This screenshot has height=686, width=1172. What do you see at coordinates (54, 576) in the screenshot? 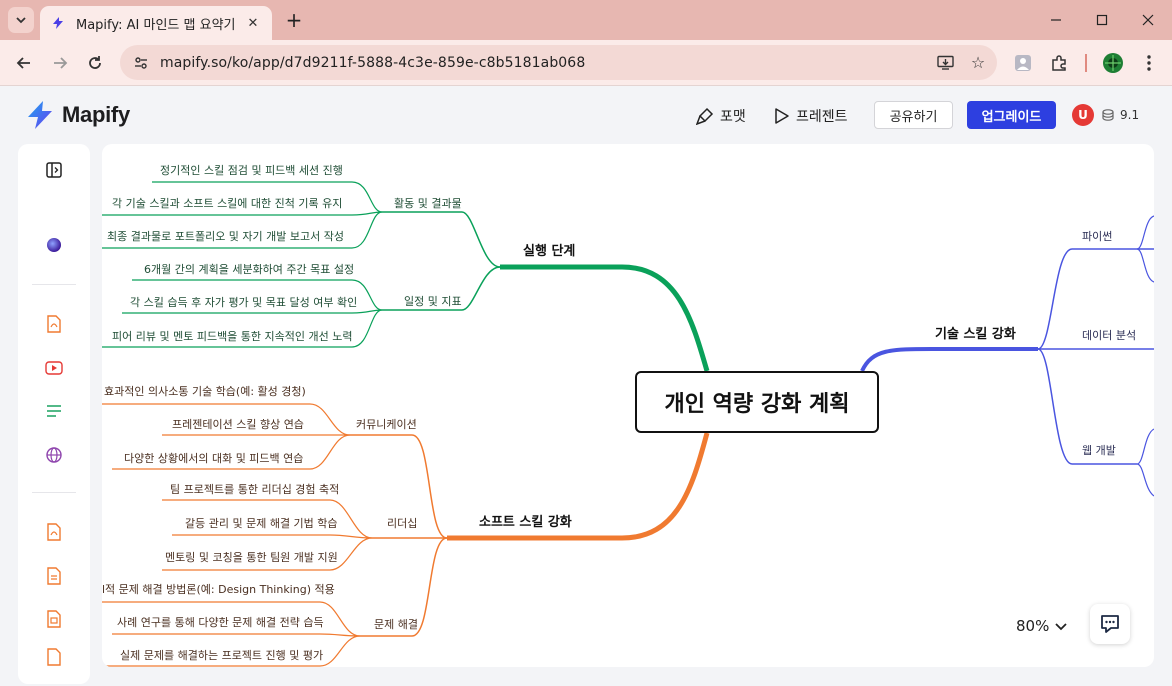
I see `document-icon` at bounding box center [54, 576].